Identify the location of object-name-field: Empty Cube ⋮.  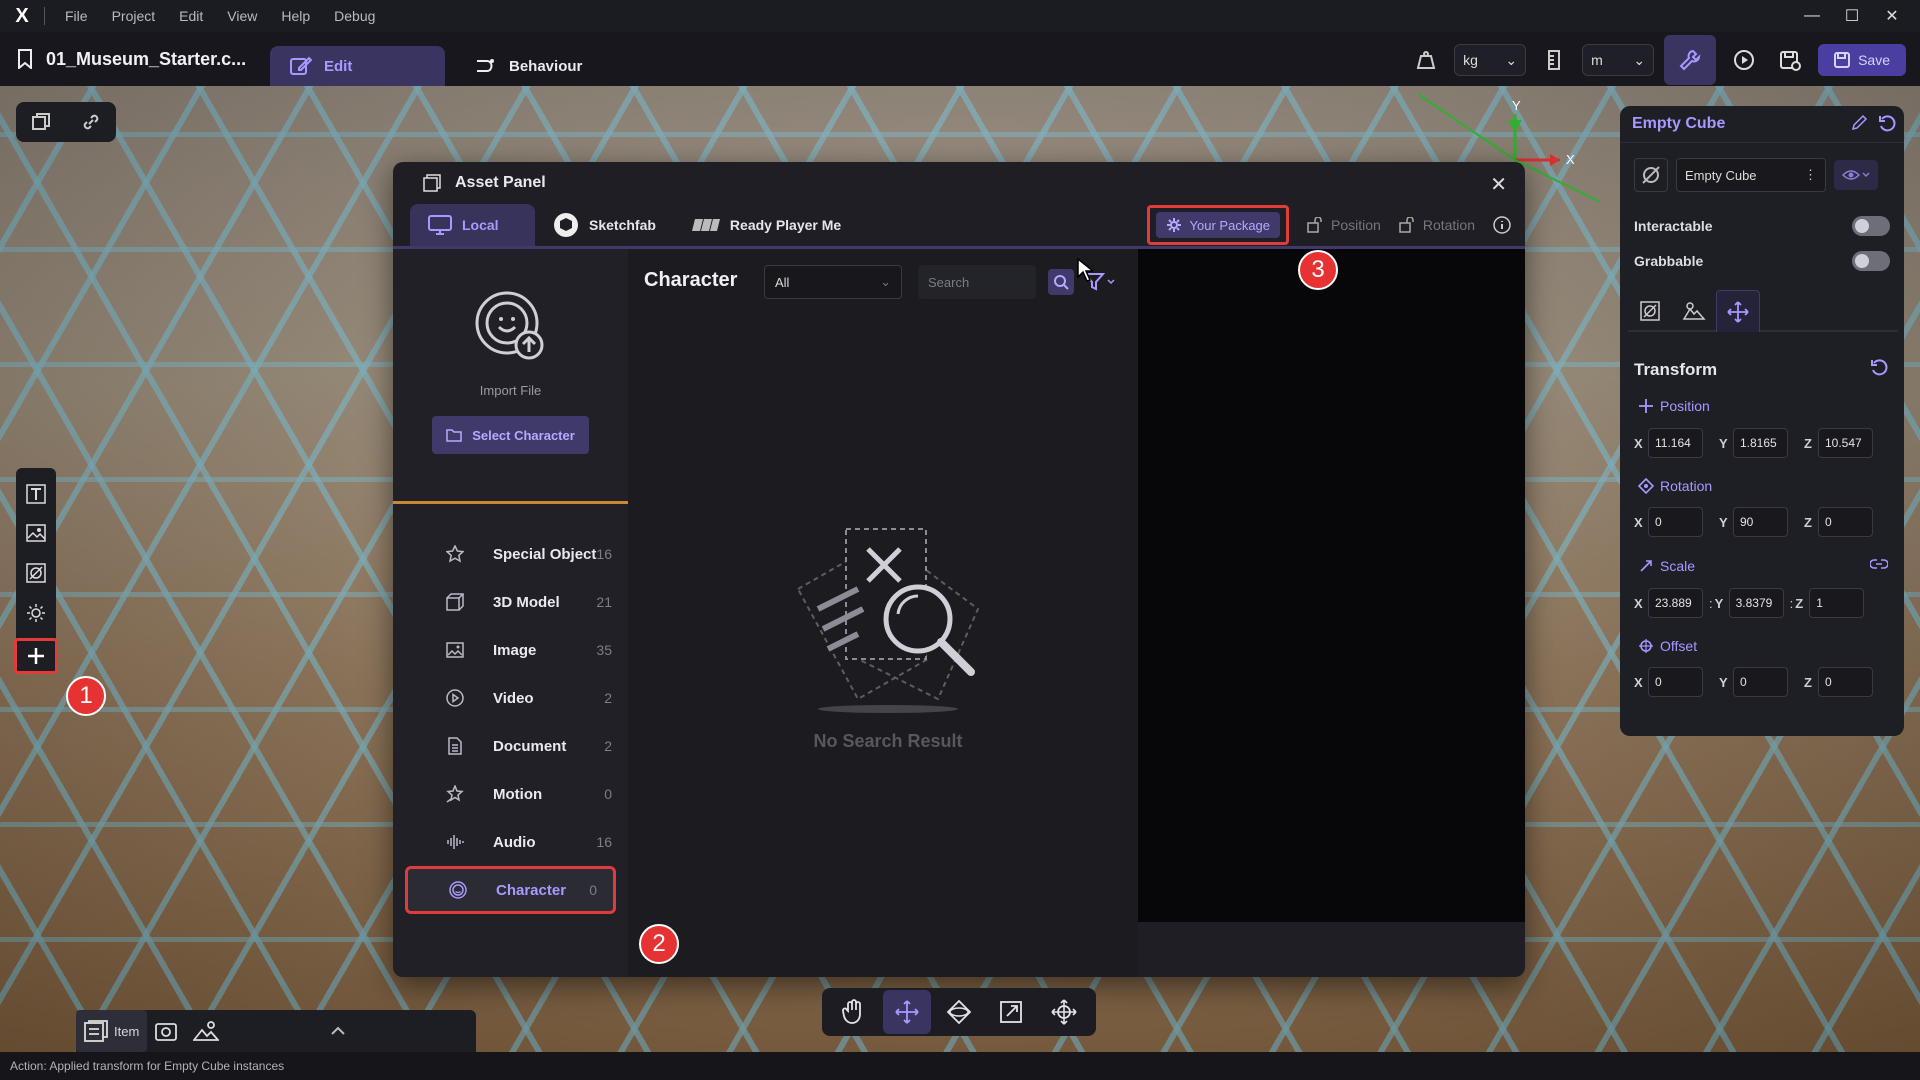
(1751, 175).